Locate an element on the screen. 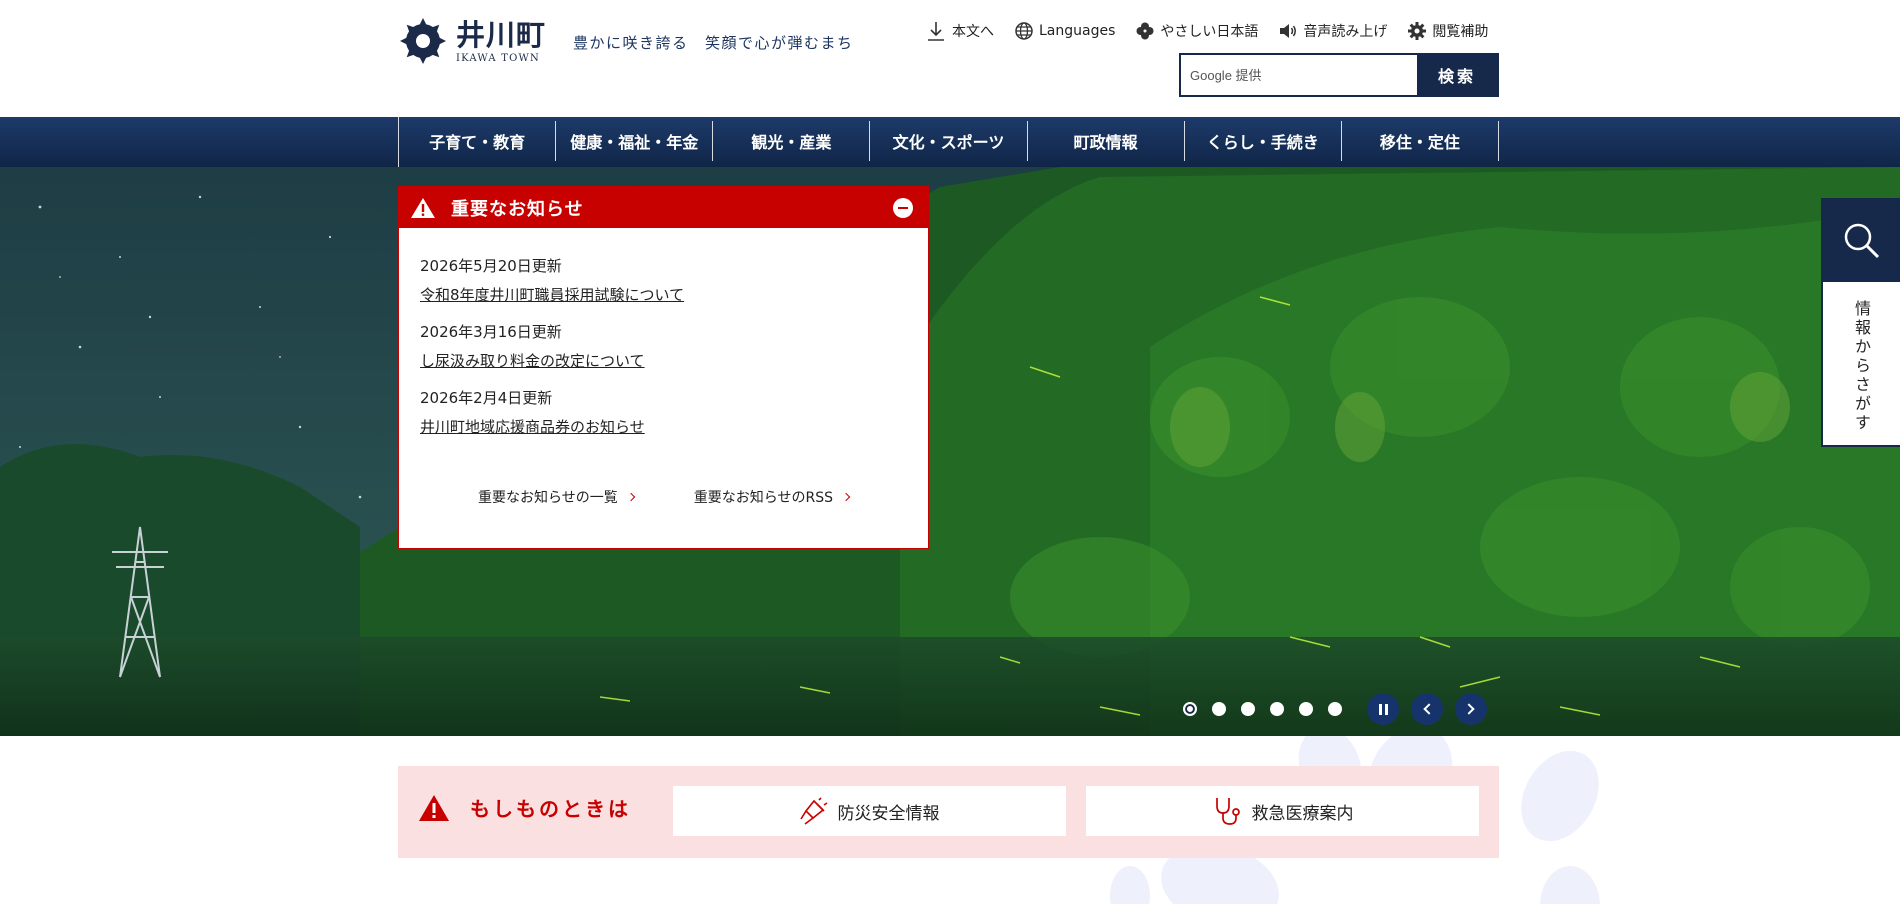 The height and width of the screenshot is (904, 1900). download-arrow-icon is located at coordinates (936, 31).